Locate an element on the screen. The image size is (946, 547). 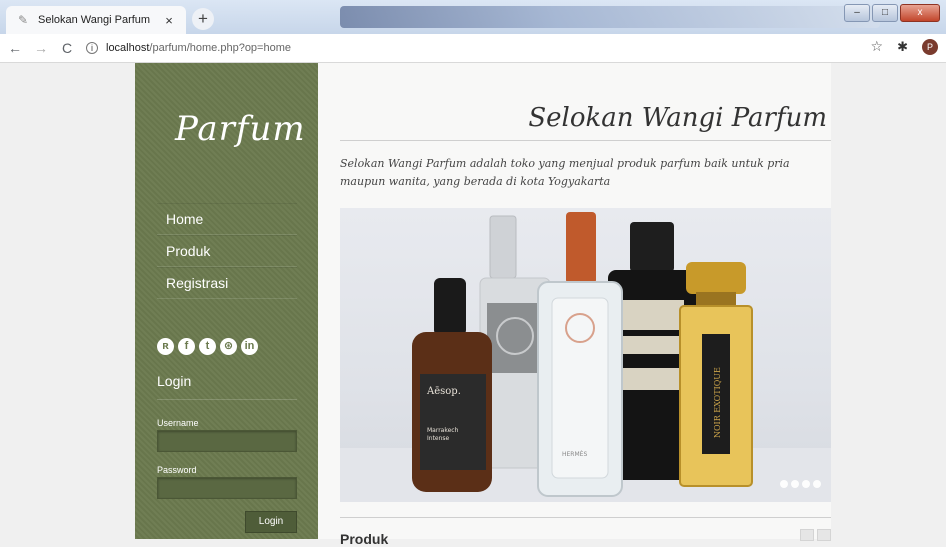
minimize-button: – is located at coordinates (857, 13).